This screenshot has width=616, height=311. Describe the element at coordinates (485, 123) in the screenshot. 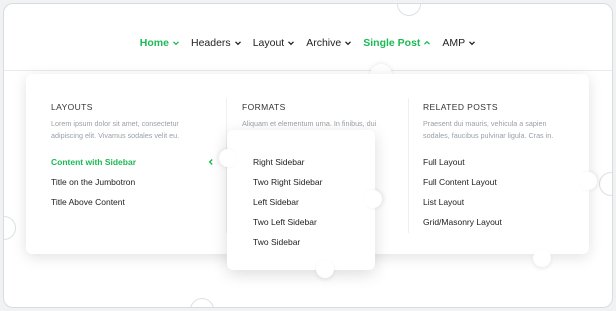

I see `description-line: Praesent dui mauris, vehicula a sapien` at that location.